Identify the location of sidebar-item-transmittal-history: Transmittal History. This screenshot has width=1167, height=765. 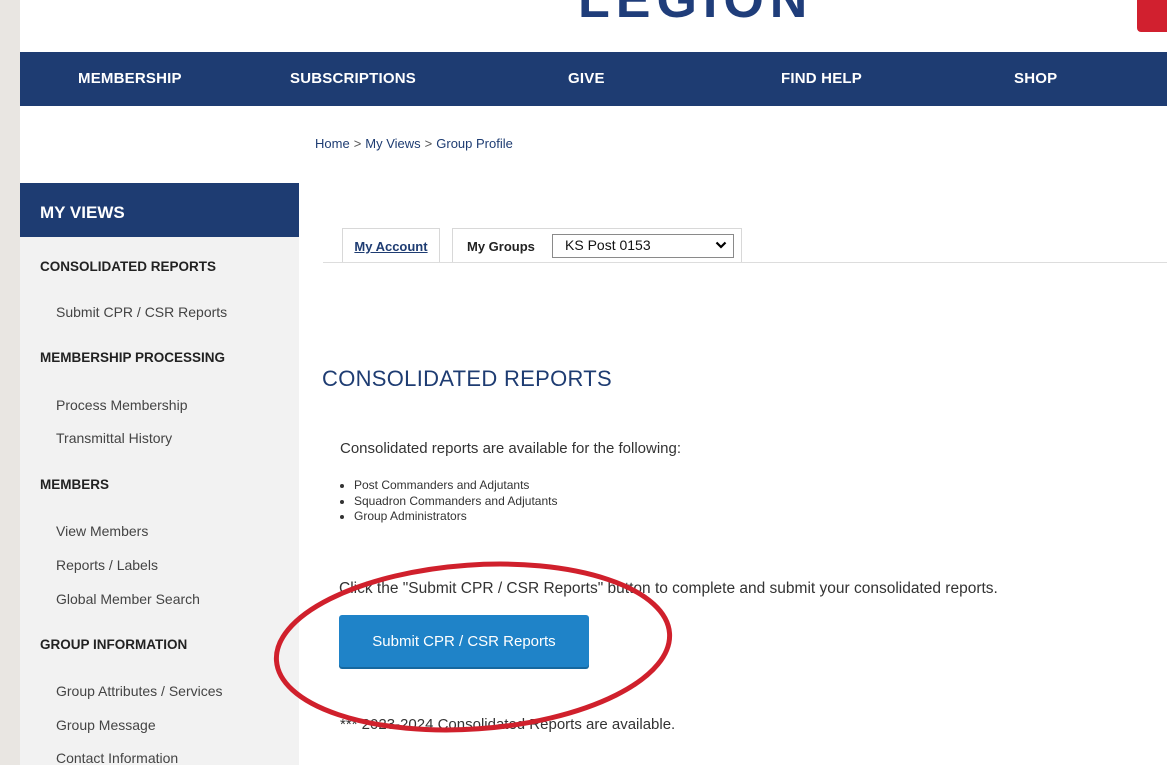
(114, 438).